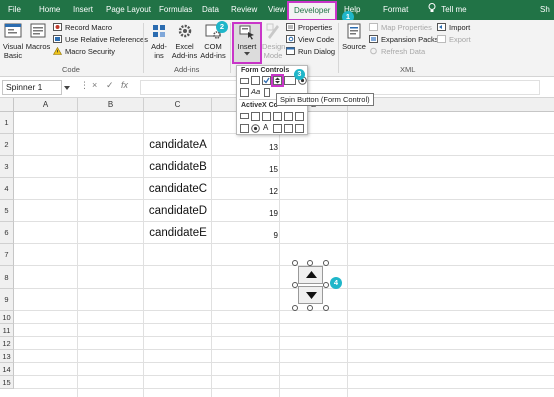 The height and width of the screenshot is (397, 554). What do you see at coordinates (128, 10) in the screenshot?
I see `tab-page-layout: Page Layout` at bounding box center [128, 10].